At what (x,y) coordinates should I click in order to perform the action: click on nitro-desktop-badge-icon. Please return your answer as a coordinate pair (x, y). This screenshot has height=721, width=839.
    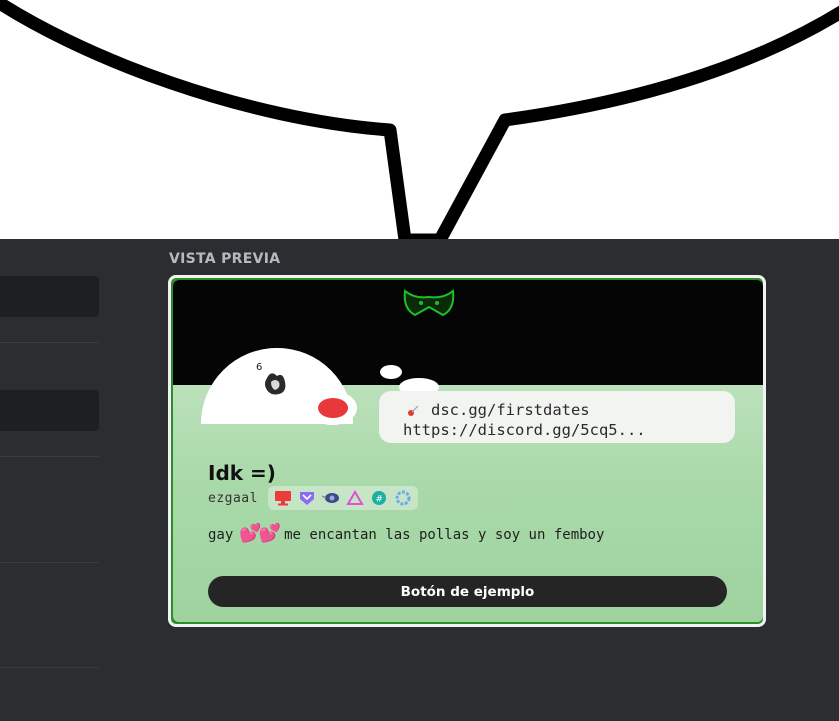
    Looking at the image, I should click on (283, 498).